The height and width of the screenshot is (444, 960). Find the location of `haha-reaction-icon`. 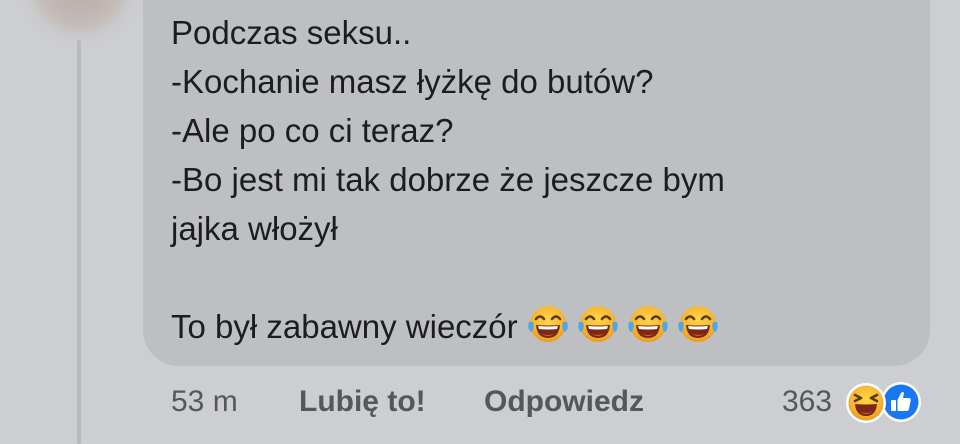

haha-reaction-icon is located at coordinates (866, 403).